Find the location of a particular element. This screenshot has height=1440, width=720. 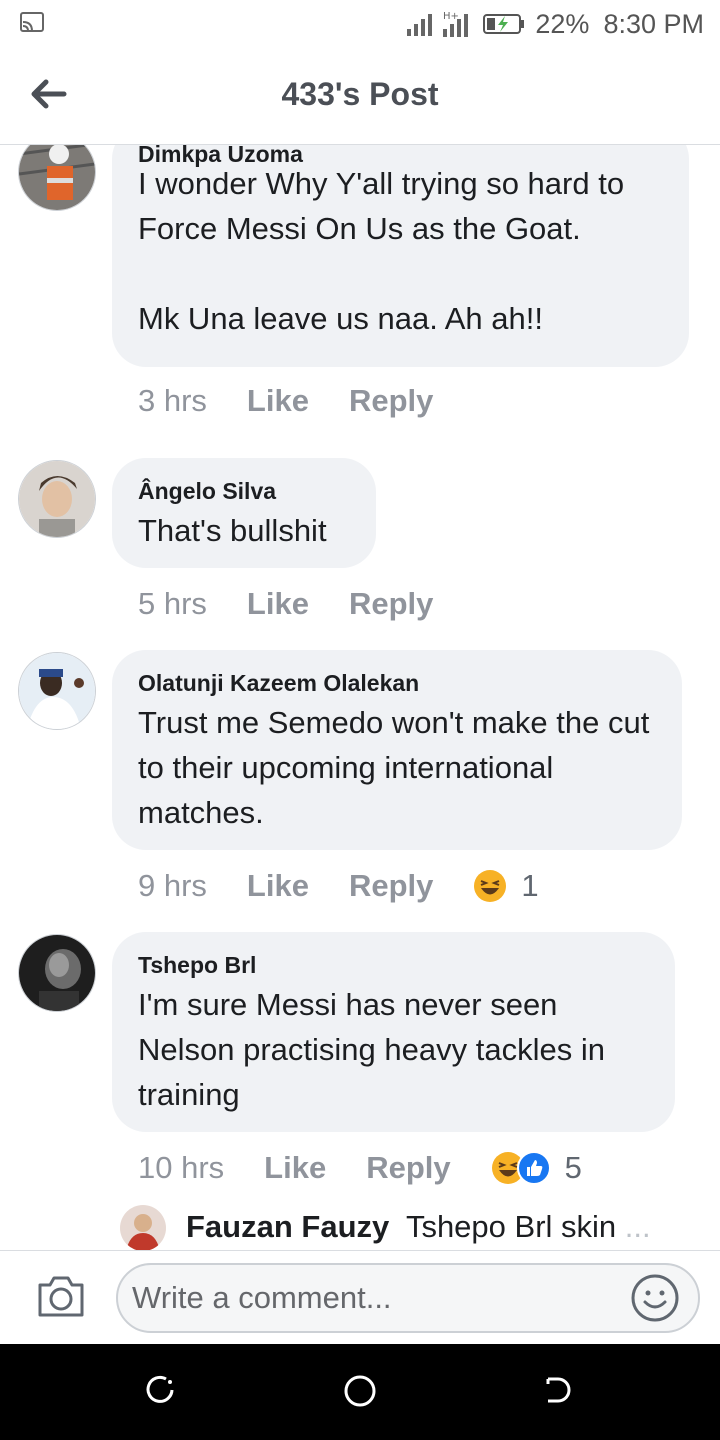

comment-time: 9 hrs is located at coordinates (172, 886).